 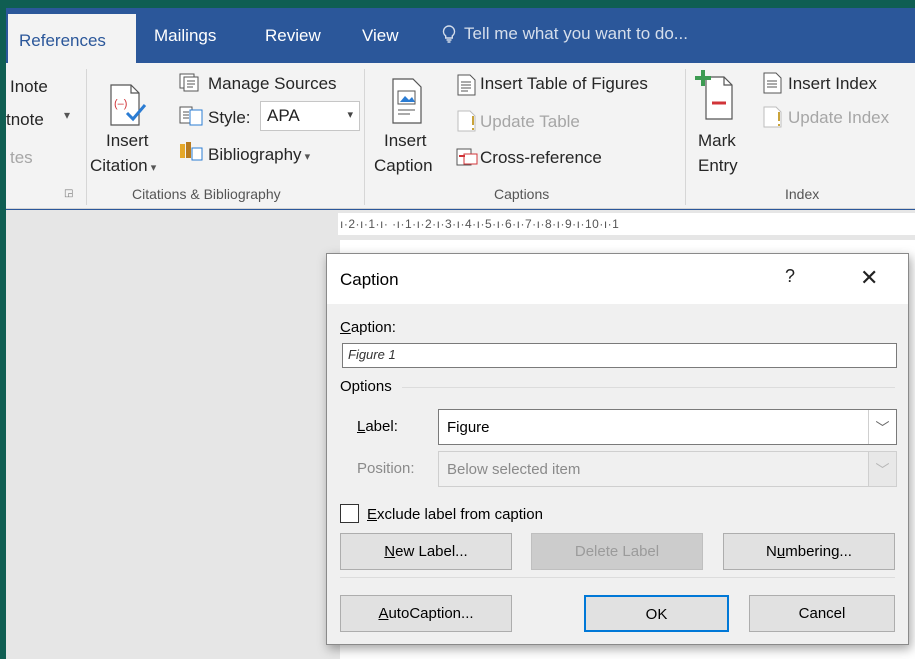 I want to click on label-field-label: Label:, so click(x=377, y=426).